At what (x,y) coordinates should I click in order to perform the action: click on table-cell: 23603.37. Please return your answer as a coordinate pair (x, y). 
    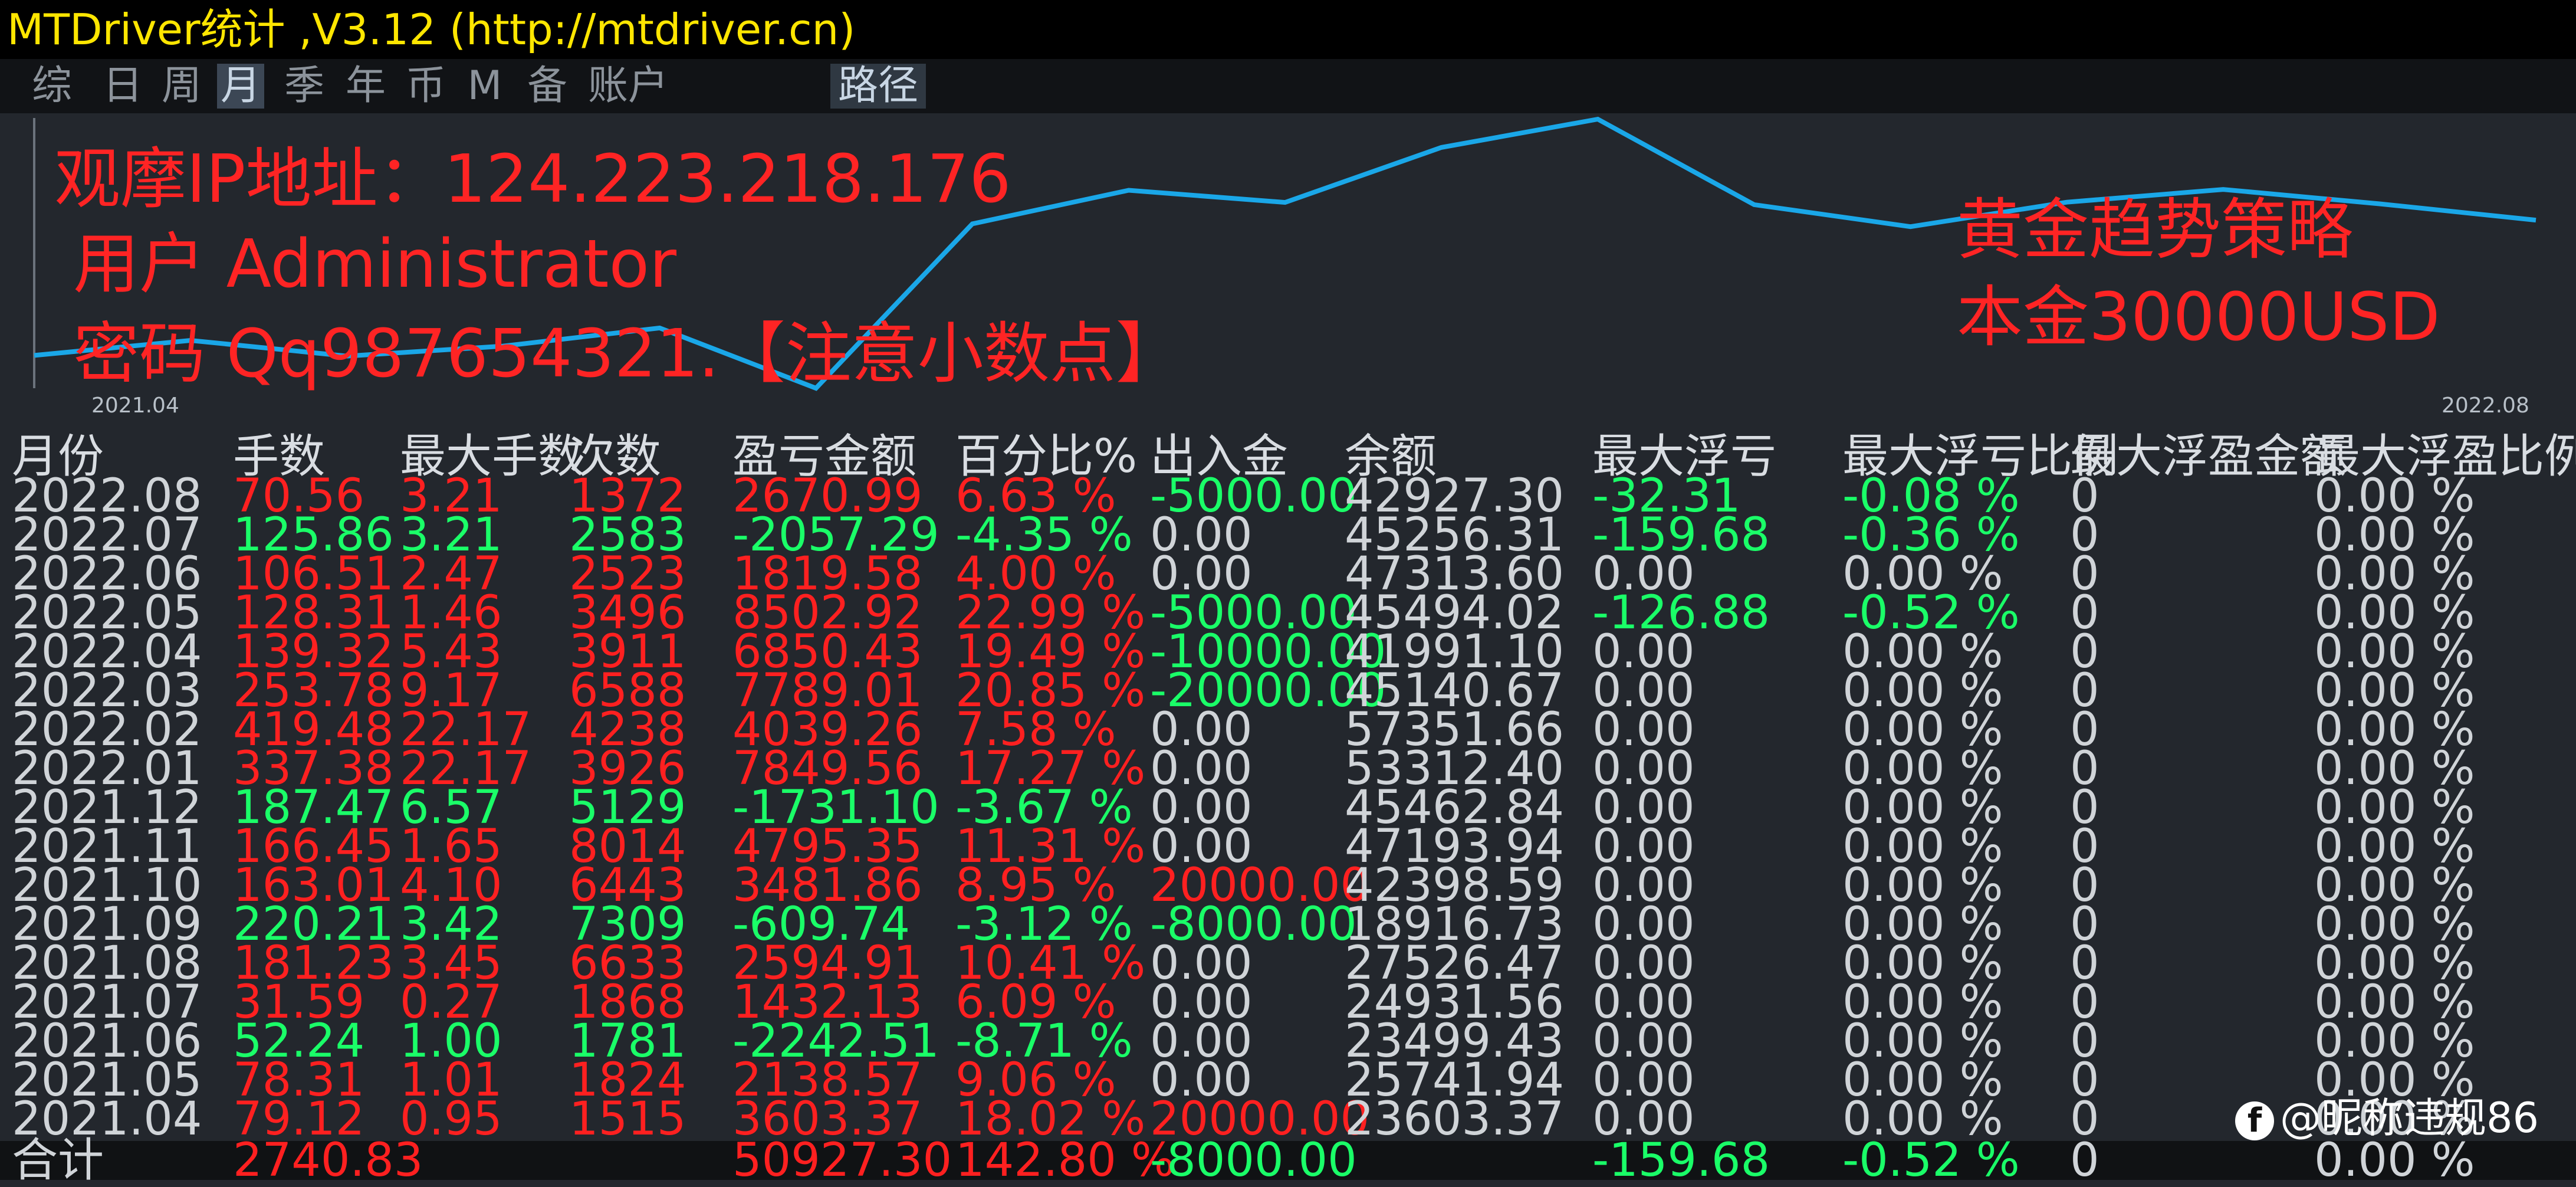
    Looking at the image, I should click on (1455, 1119).